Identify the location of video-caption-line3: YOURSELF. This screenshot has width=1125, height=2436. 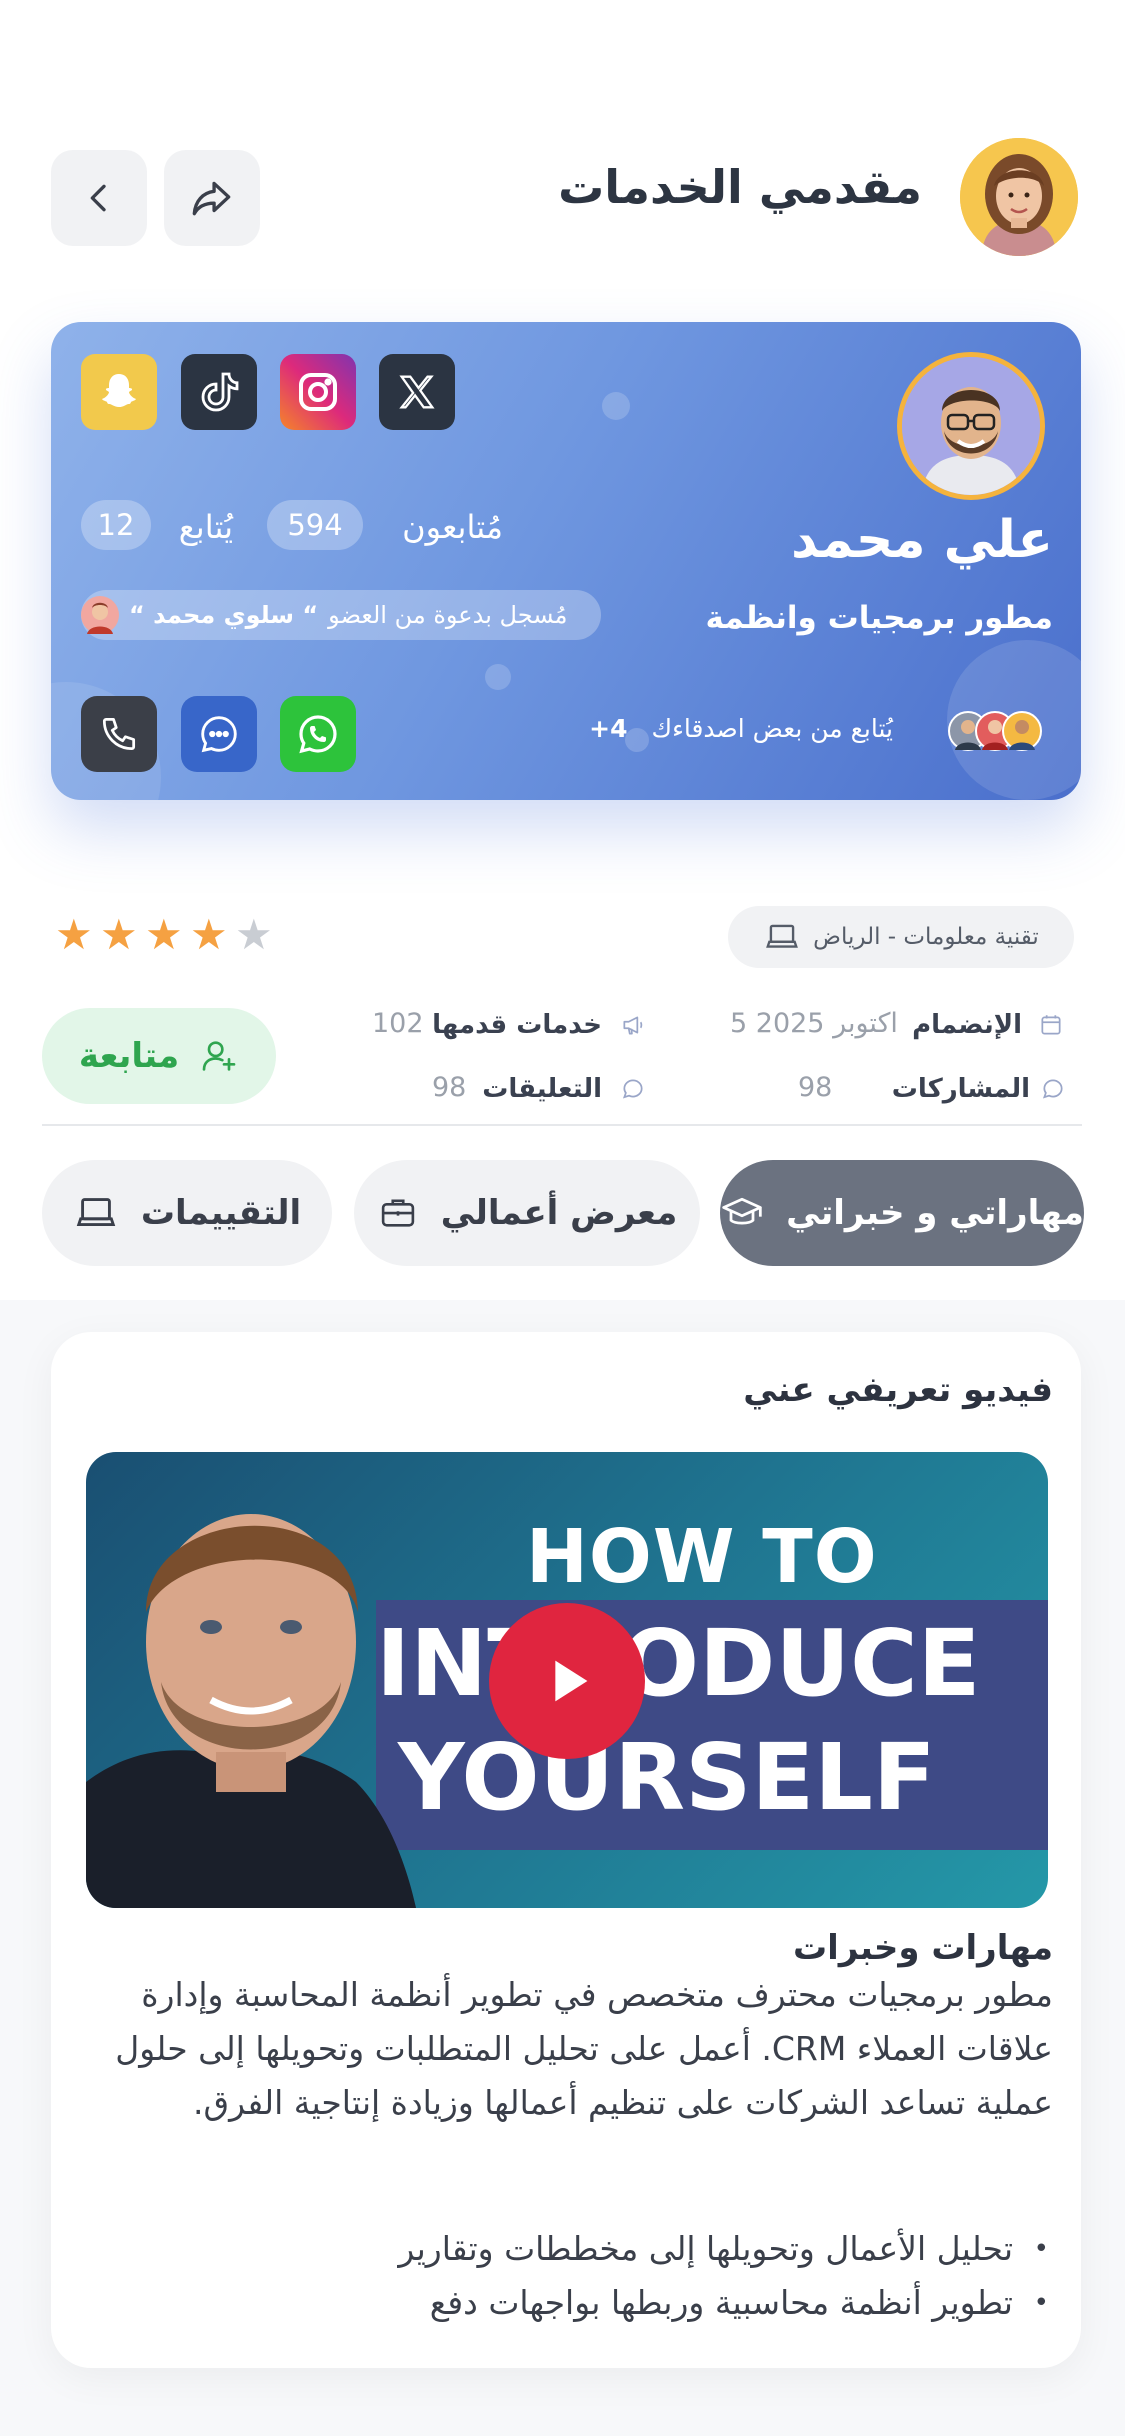
(667, 1777).